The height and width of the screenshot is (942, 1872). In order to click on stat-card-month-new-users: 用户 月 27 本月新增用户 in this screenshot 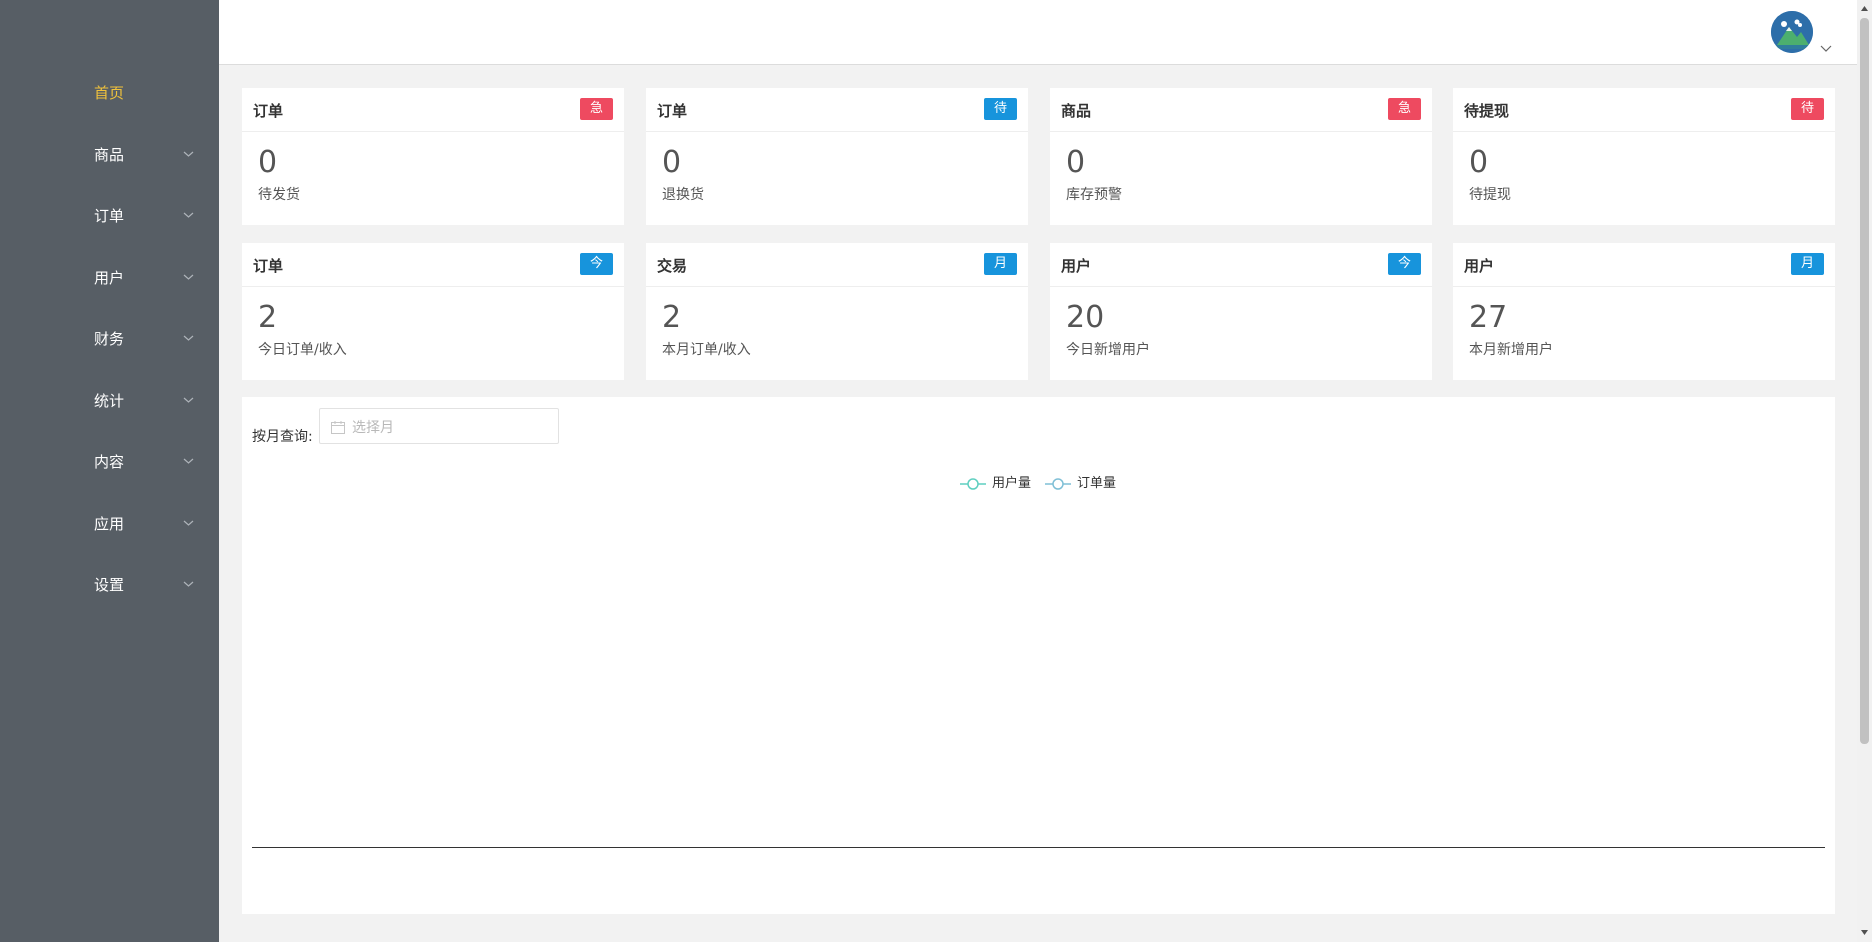, I will do `click(1644, 311)`.